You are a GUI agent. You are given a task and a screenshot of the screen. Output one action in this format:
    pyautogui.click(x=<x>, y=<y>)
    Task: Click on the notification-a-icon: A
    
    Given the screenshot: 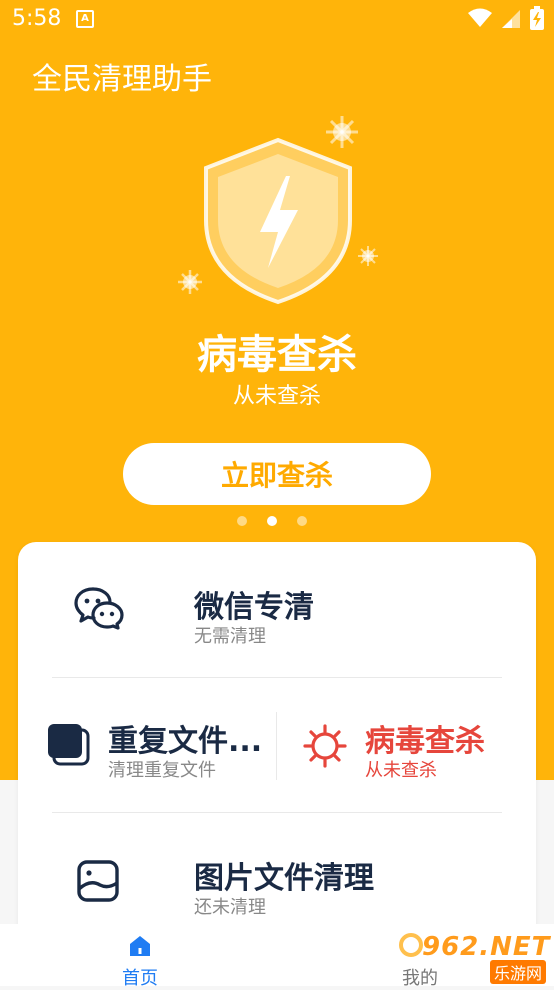 What is the action you would take?
    pyautogui.click(x=85, y=19)
    